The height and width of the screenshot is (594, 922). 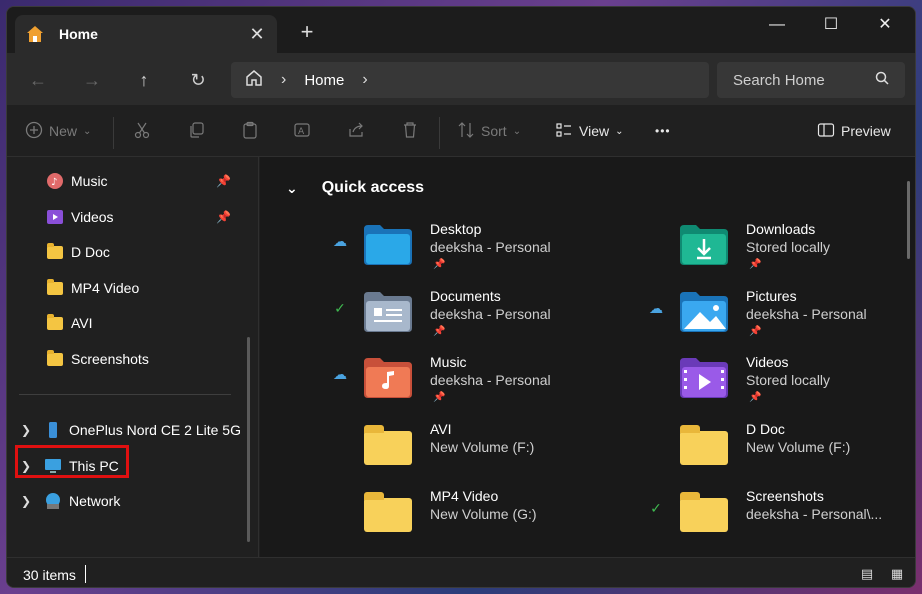 What do you see at coordinates (704, 312) in the screenshot?
I see `pictures-folder-icon` at bounding box center [704, 312].